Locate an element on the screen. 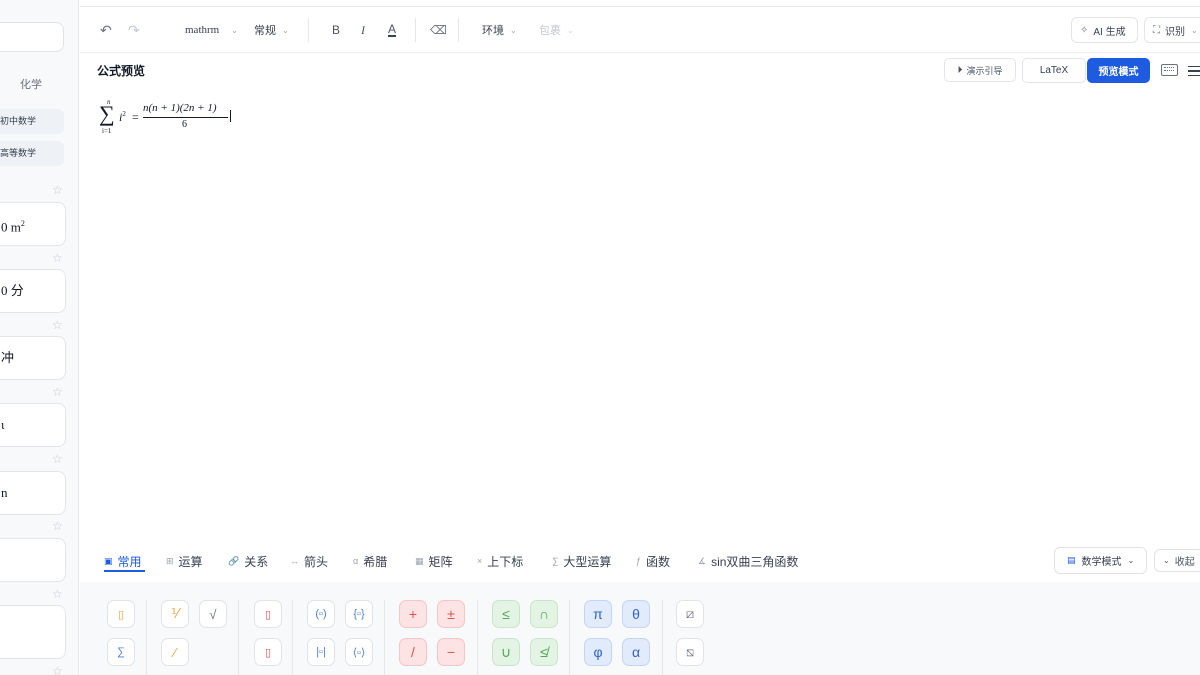 The width and height of the screenshot is (1200, 675). superscript-template-button: ▯ is located at coordinates (268, 614).